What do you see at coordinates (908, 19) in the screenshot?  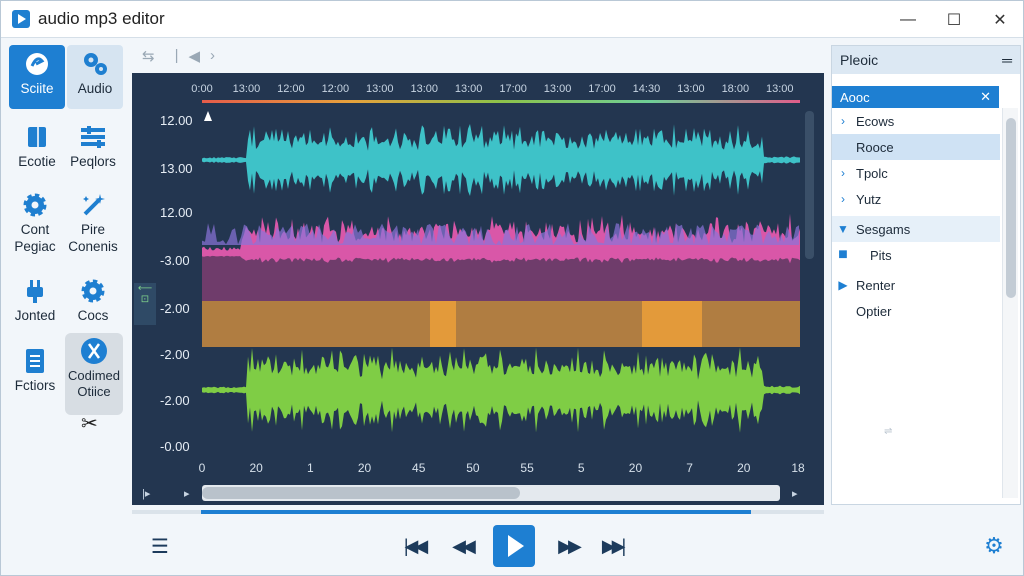 I see `minimize-button: —` at bounding box center [908, 19].